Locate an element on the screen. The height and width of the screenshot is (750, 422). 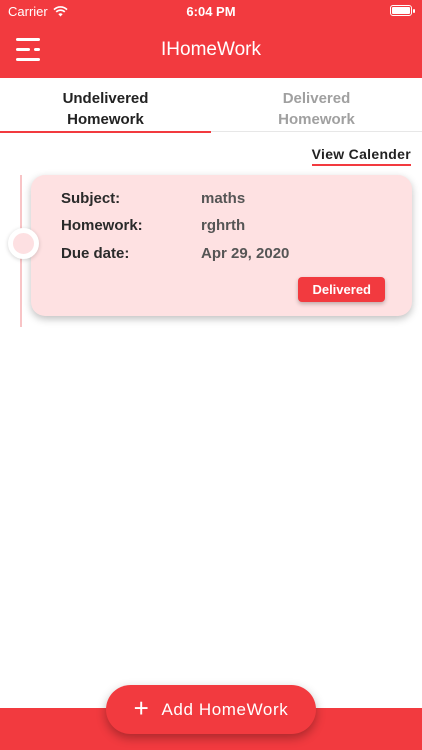
tab-delivered-homework: Delivered Homework is located at coordinates (316, 105).